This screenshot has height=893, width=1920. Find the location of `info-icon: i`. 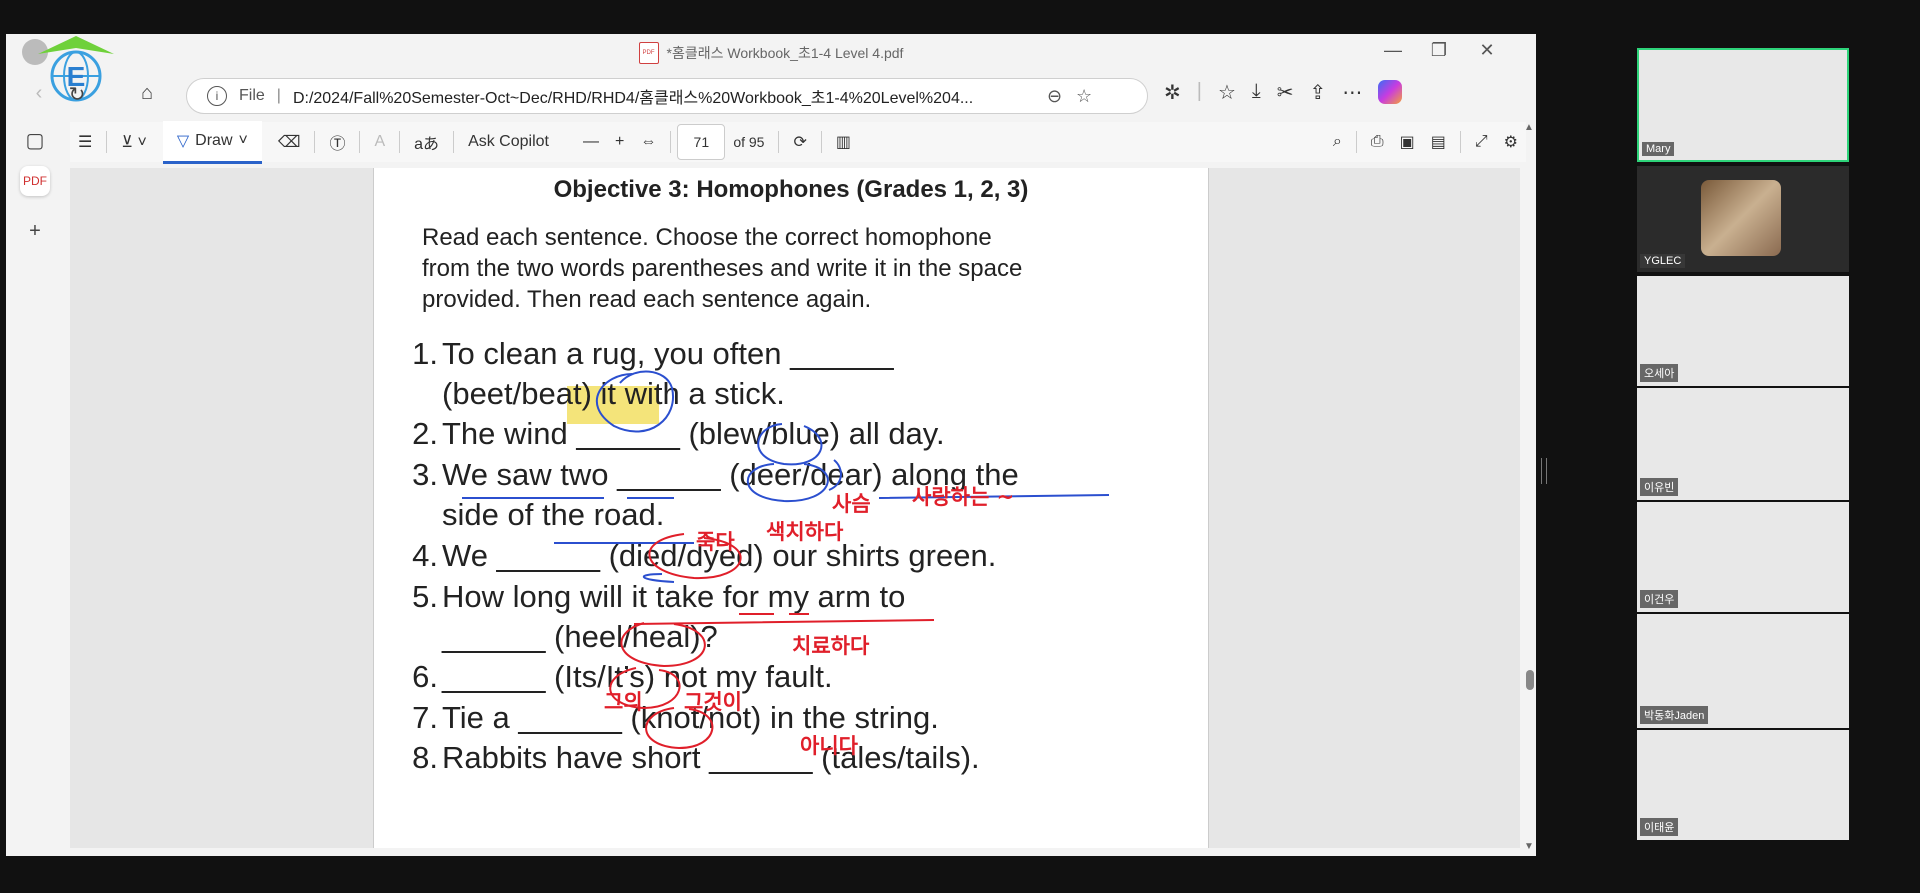

info-icon: i is located at coordinates (217, 96).